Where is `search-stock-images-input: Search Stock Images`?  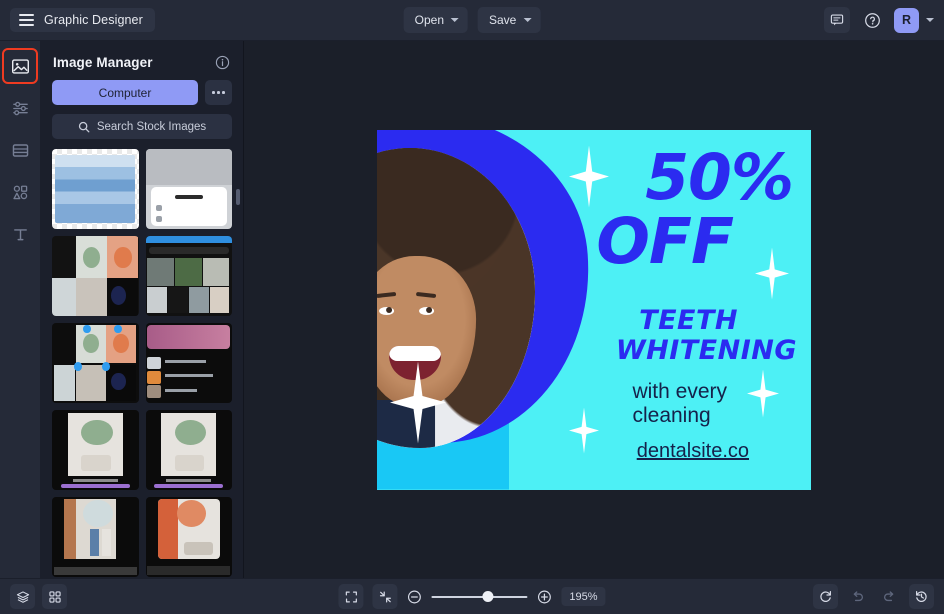
search-stock-images-input: Search Stock Images is located at coordinates (142, 126).